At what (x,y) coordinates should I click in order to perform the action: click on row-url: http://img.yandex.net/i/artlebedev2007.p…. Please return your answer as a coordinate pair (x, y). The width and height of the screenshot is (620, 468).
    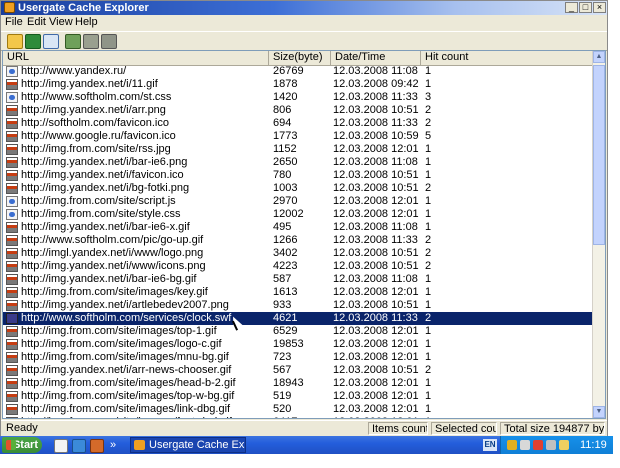
    Looking at the image, I should click on (125, 305).